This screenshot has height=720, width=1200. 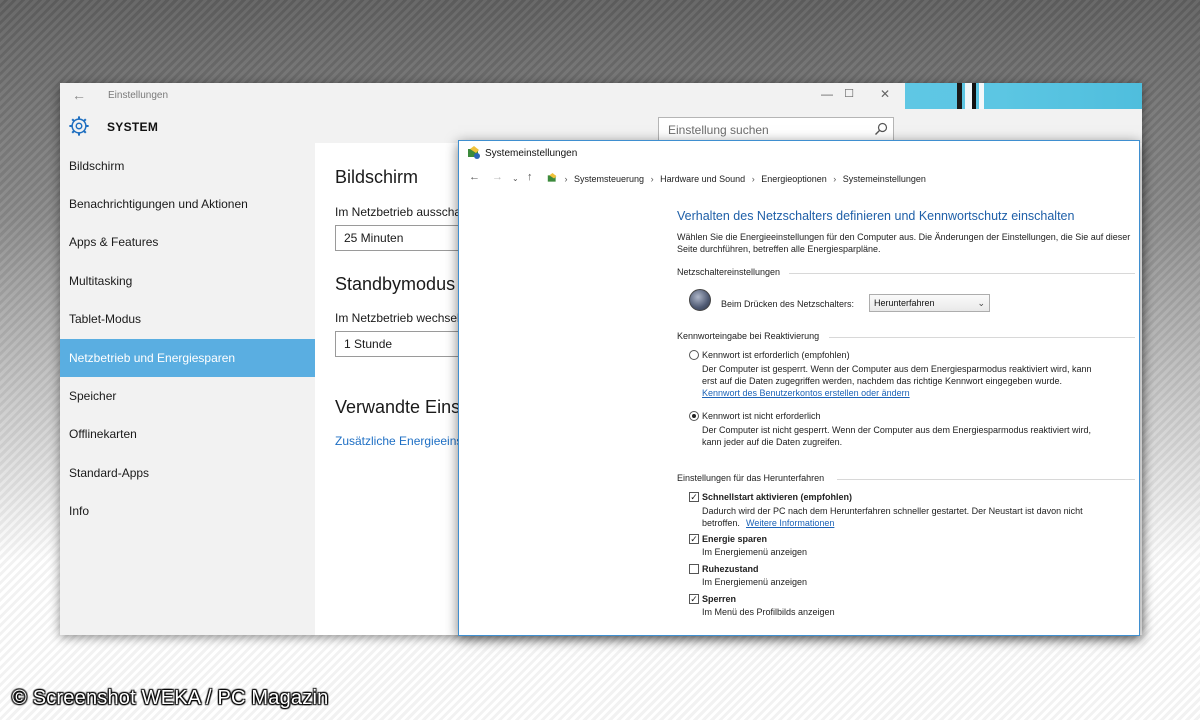 What do you see at coordinates (768, 612) in the screenshot?
I see `lock-desc: Im Menü des Profilbilds anzeigen` at bounding box center [768, 612].